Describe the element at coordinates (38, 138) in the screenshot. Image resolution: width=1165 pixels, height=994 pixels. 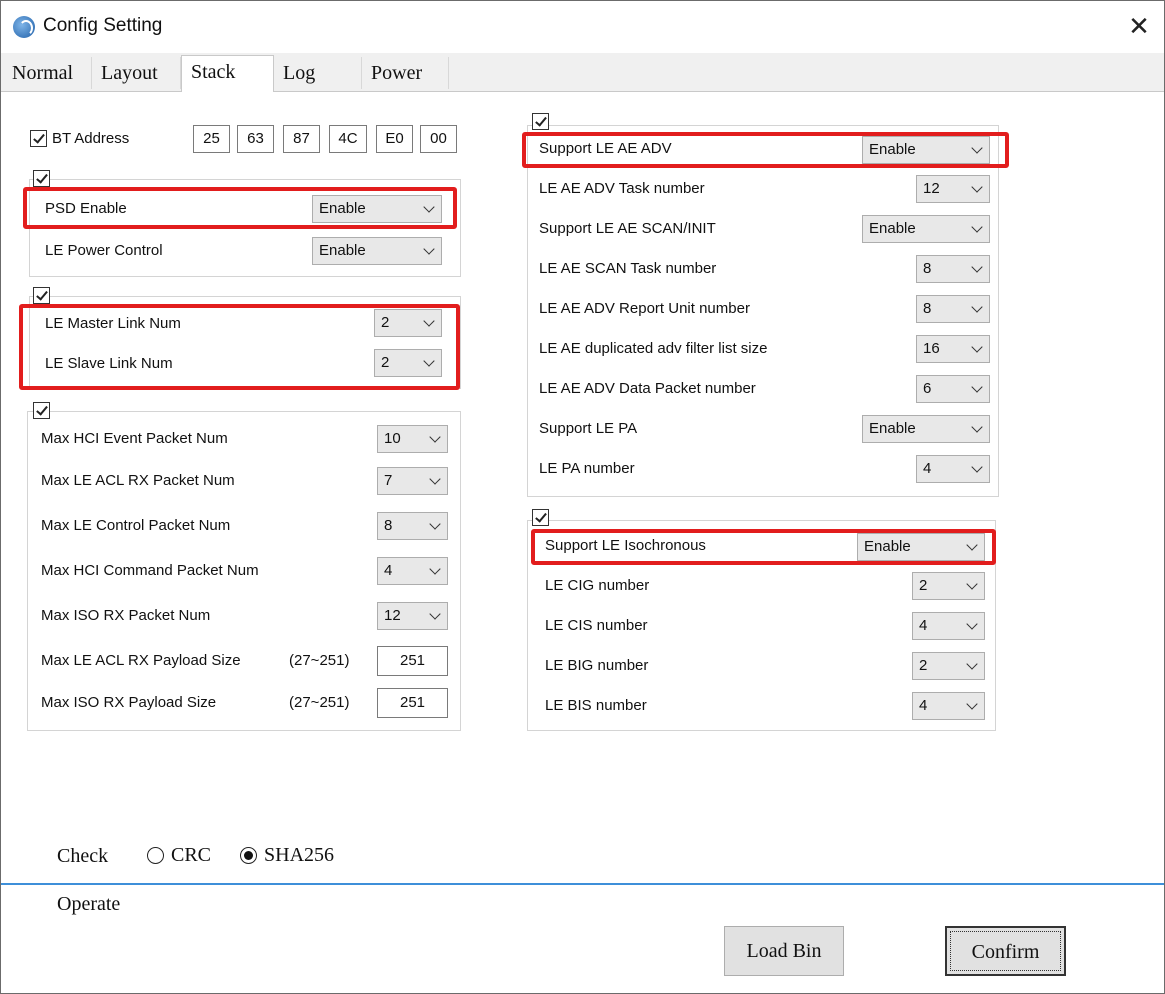
I see `bt-address-checkbox` at that location.